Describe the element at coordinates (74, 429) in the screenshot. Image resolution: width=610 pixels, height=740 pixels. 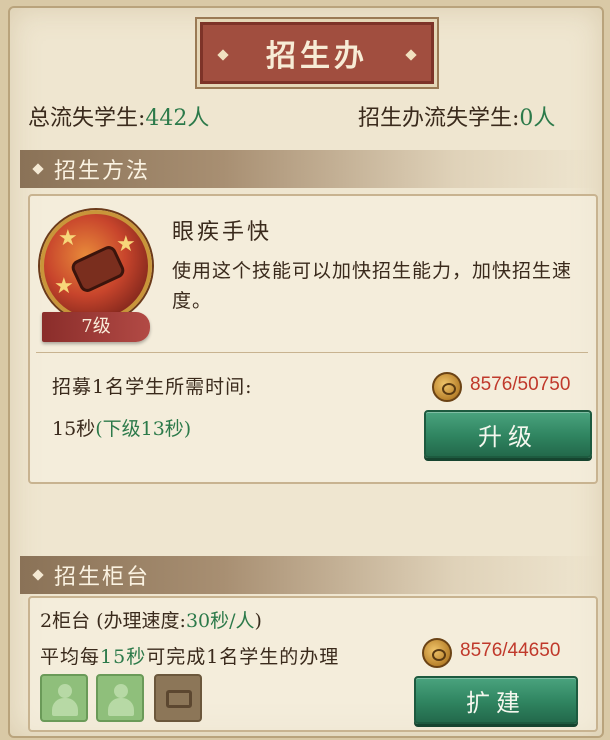
I see `recruit-time-value: 15秒` at that location.